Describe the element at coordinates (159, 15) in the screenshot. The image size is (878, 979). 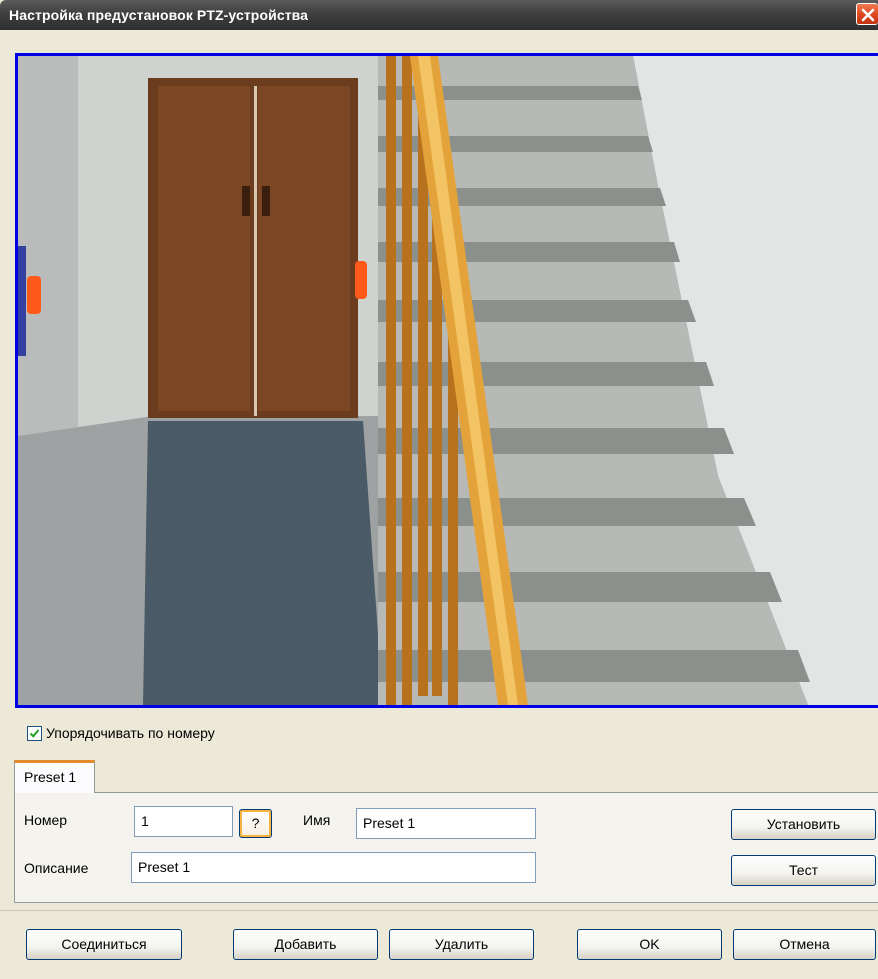
I see `window-title: Настройка предустановок PTZ-устройства` at that location.